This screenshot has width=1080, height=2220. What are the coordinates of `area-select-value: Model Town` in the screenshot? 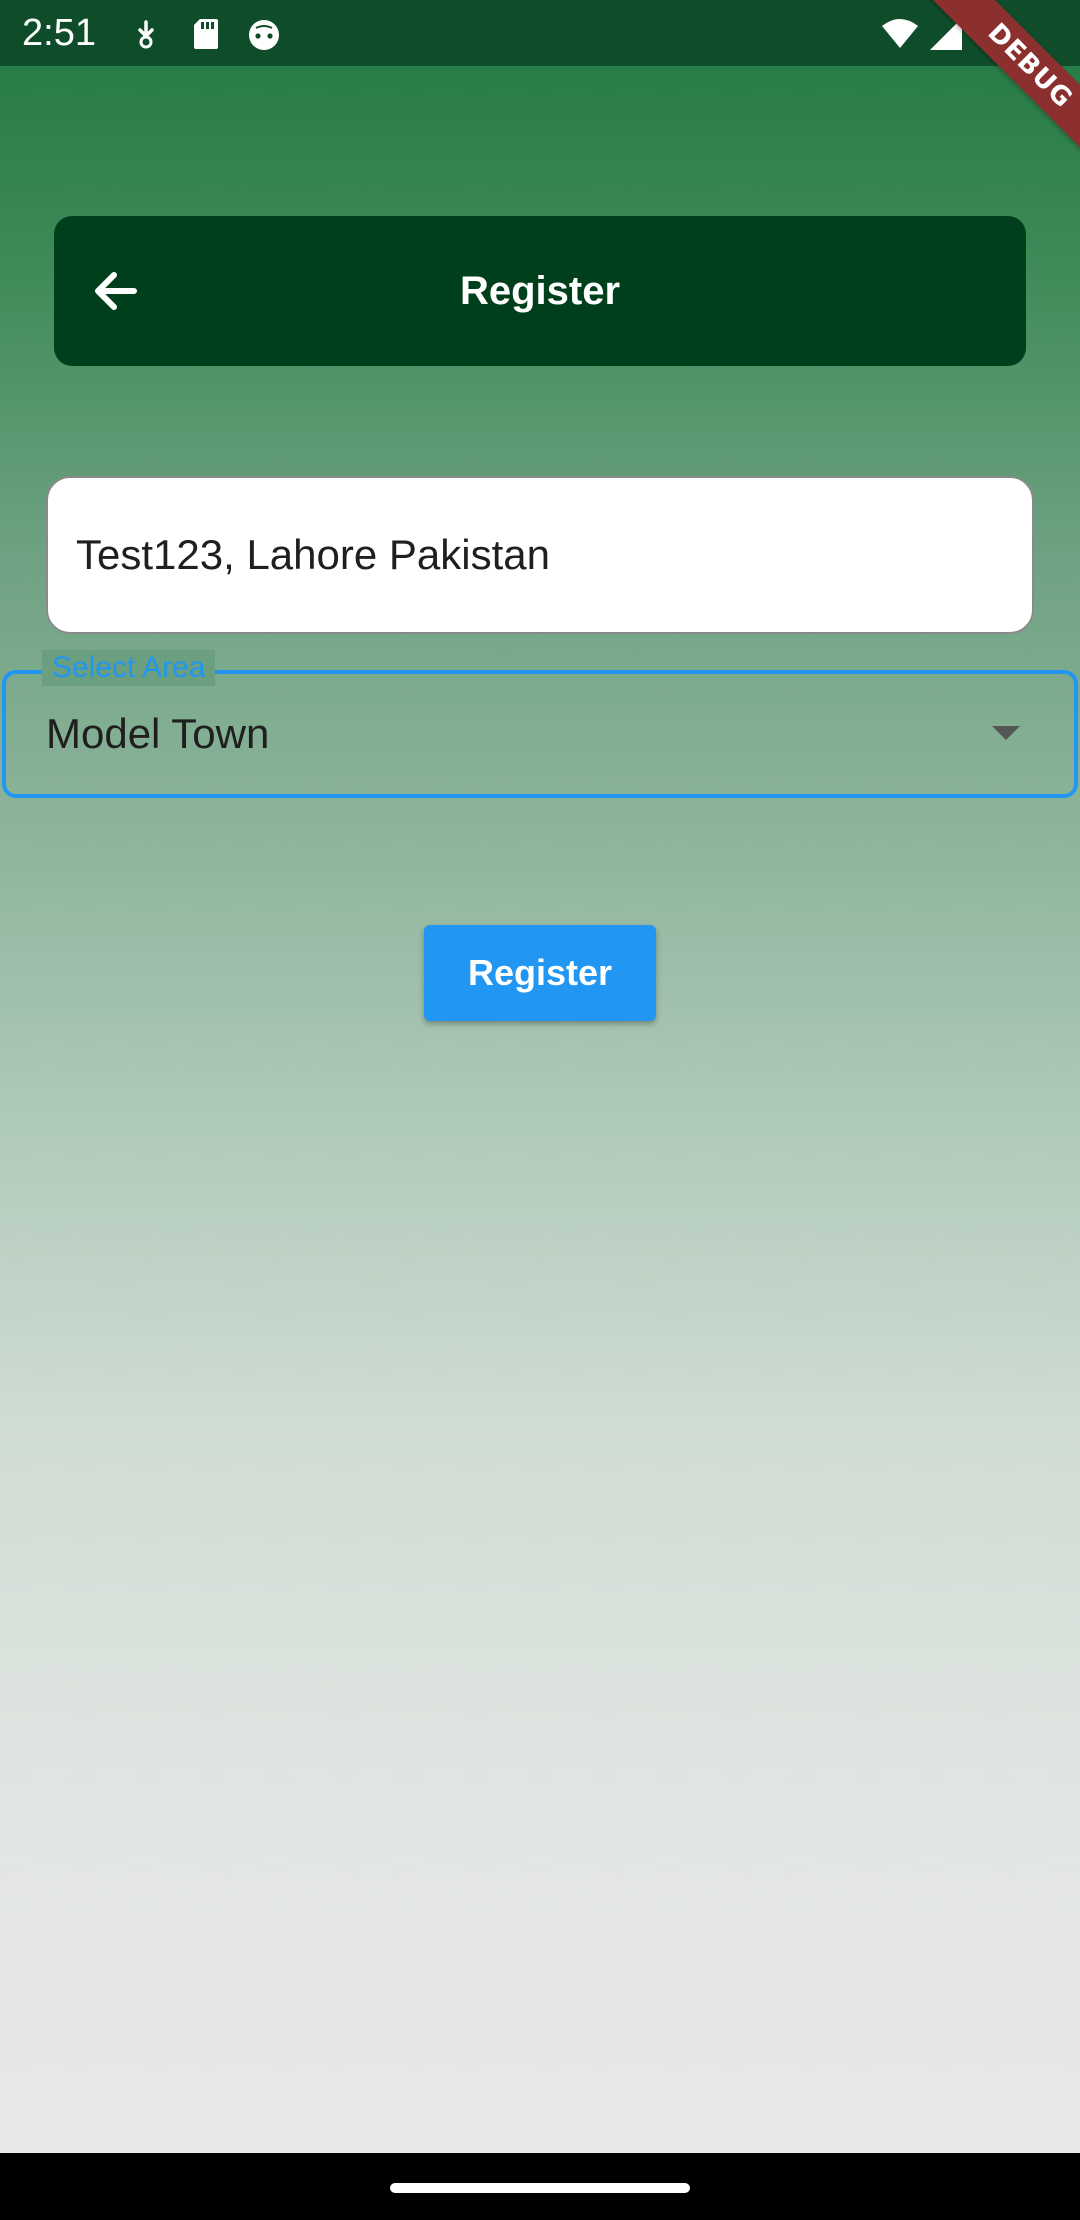 It's located at (158, 733).